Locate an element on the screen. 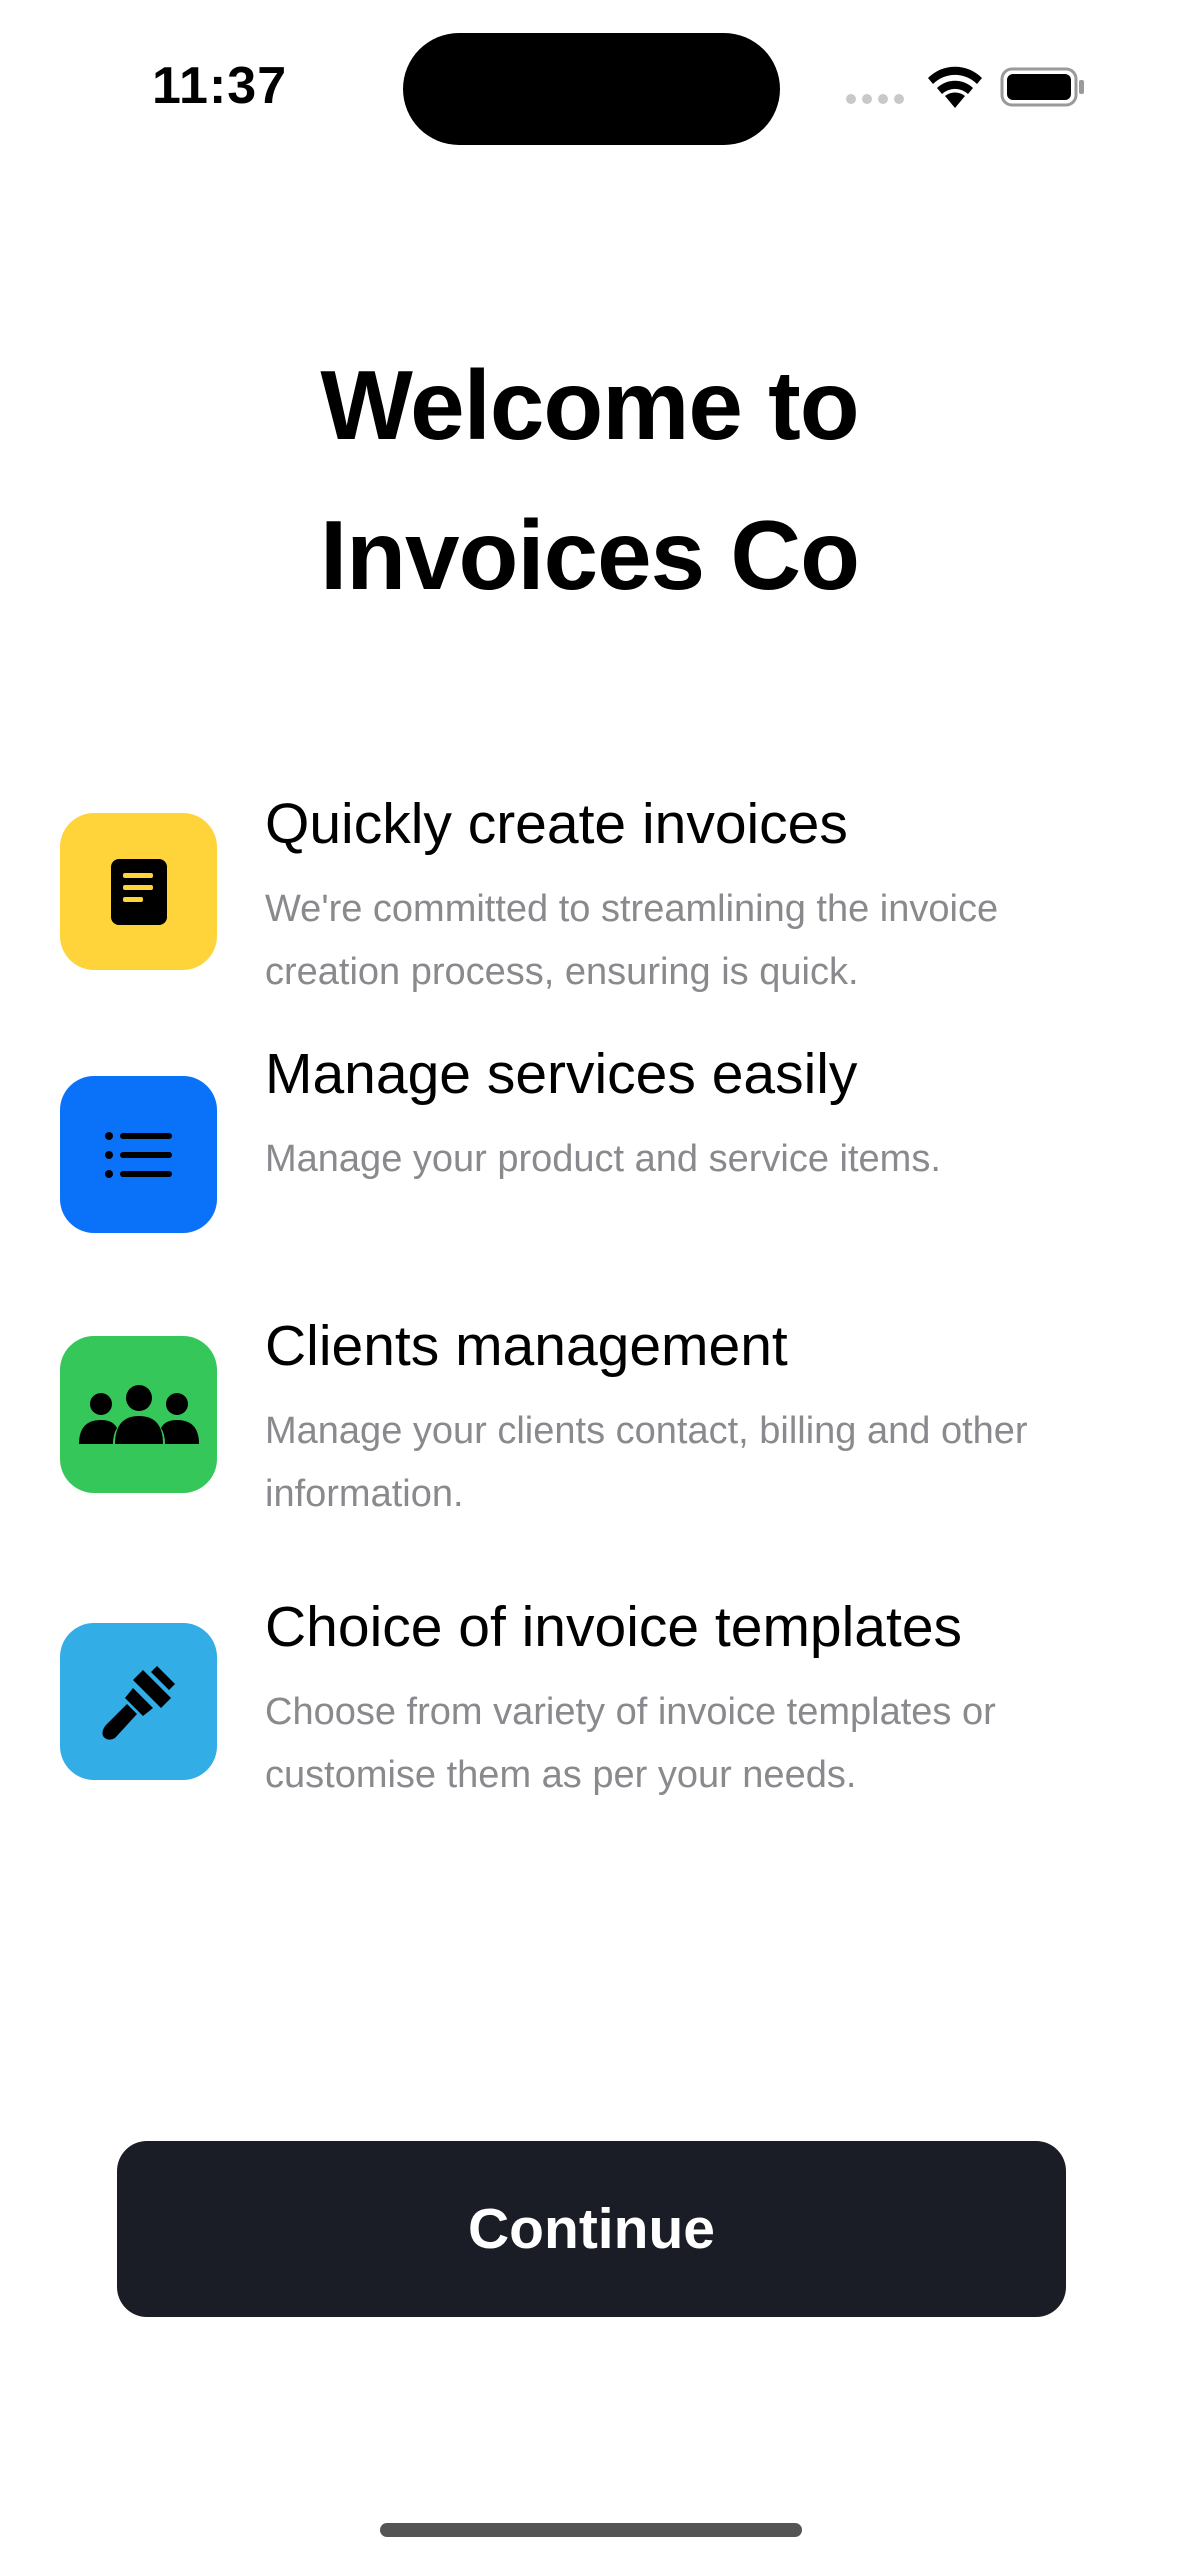 The image size is (1179, 2556). home-indicator is located at coordinates (591, 2530).